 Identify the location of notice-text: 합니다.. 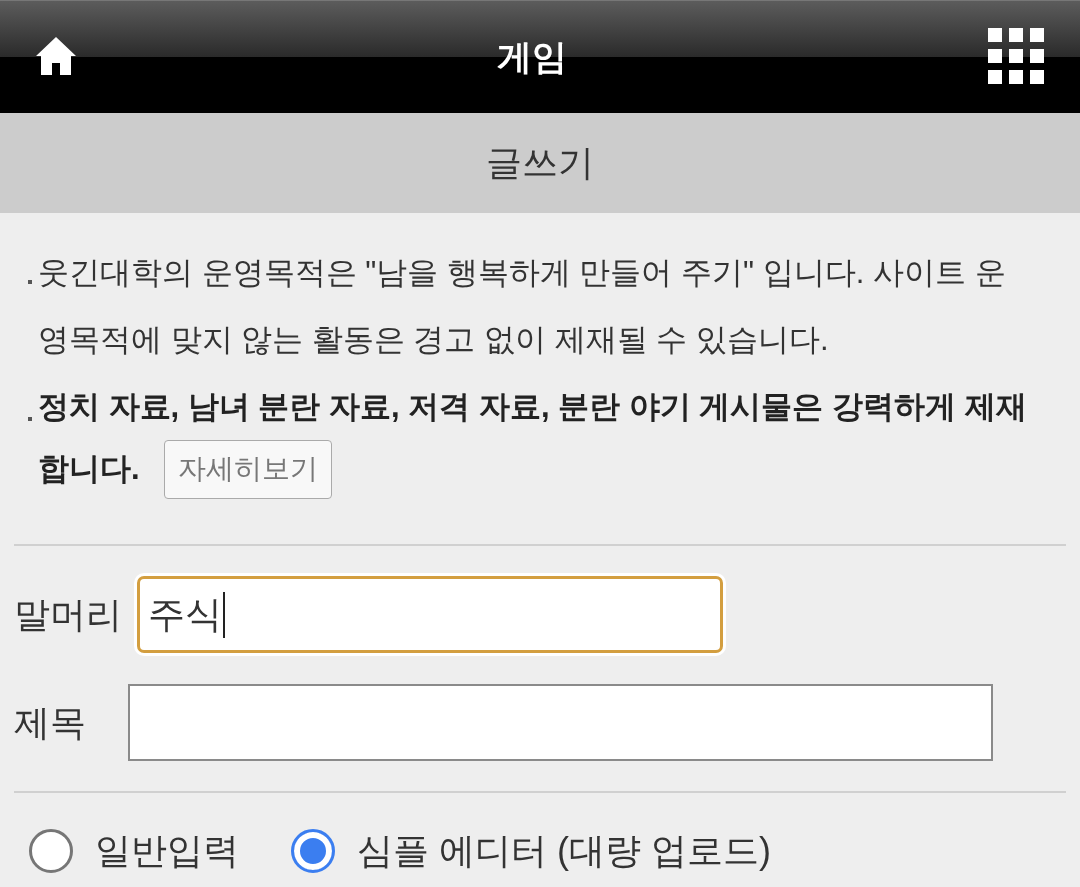
(89, 469).